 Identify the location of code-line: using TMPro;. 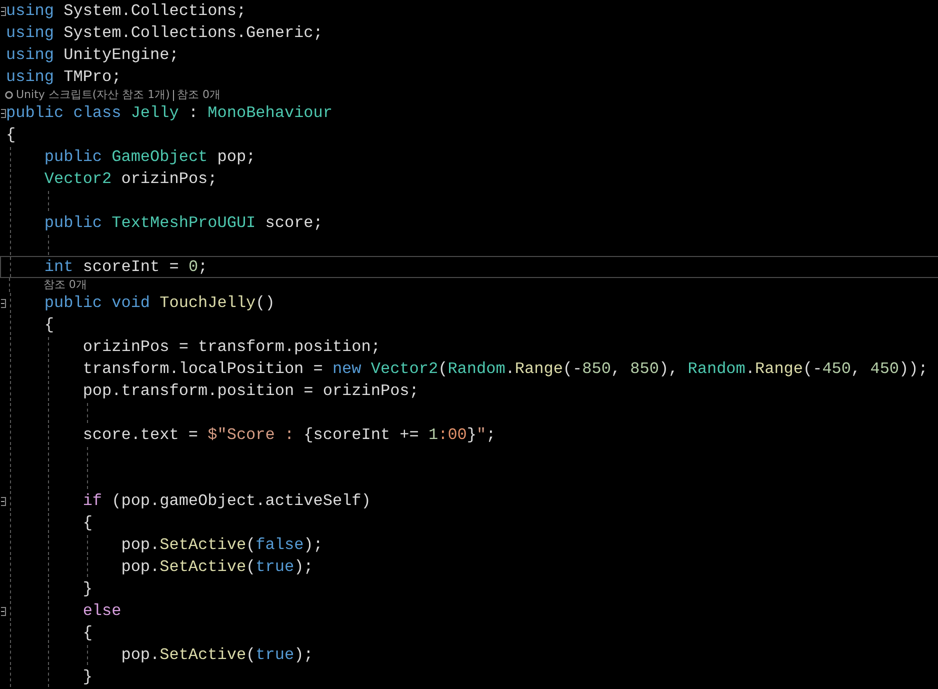
(64, 77).